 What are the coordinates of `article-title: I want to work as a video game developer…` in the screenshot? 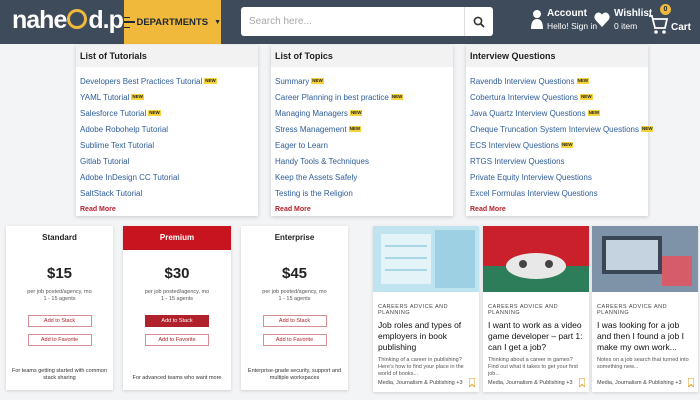 It's located at (536, 336).